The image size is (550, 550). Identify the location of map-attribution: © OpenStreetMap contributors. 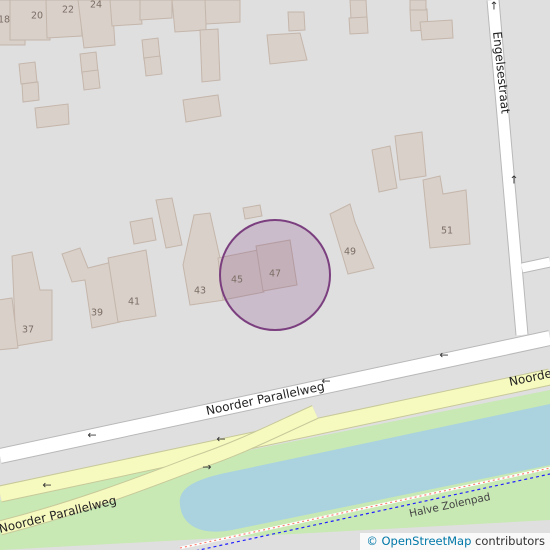
(455, 541).